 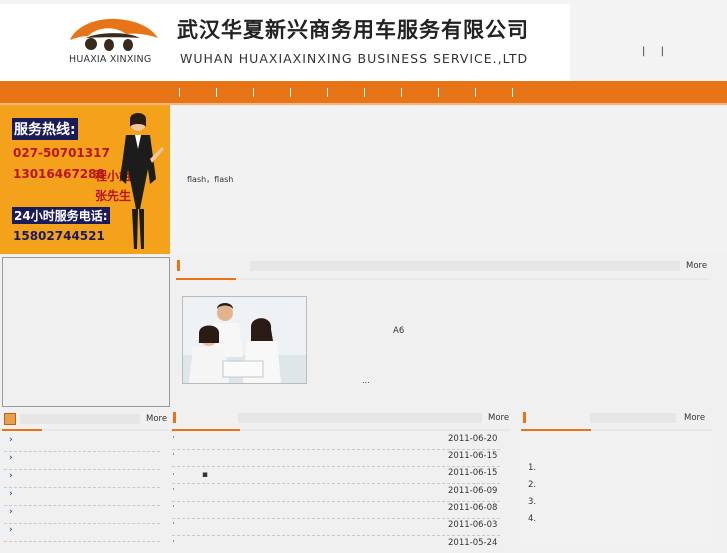 I want to click on logo-text: HUAXIA XINXING, so click(x=110, y=59).